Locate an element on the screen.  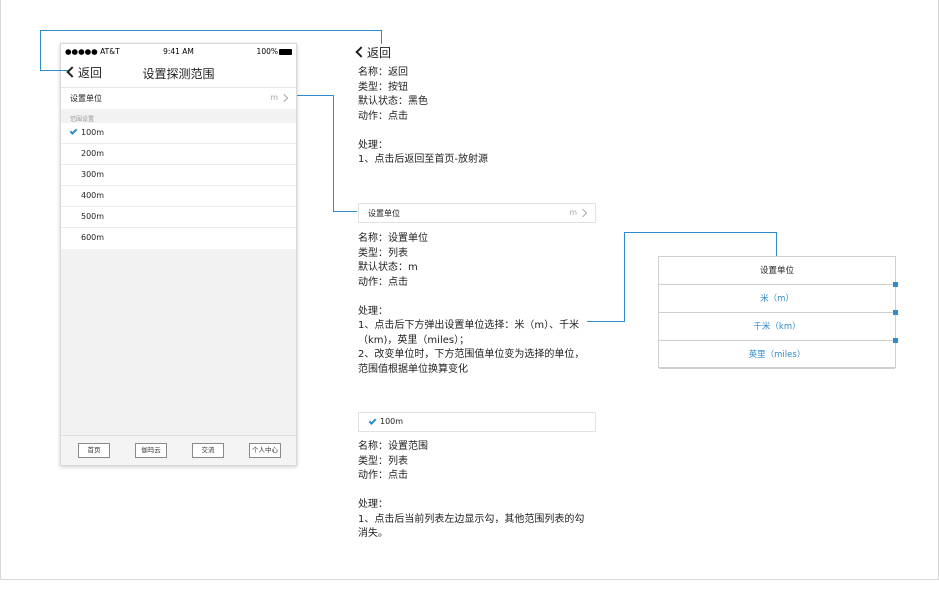
picker-option-kilometer: 千米（km） is located at coordinates (777, 327).